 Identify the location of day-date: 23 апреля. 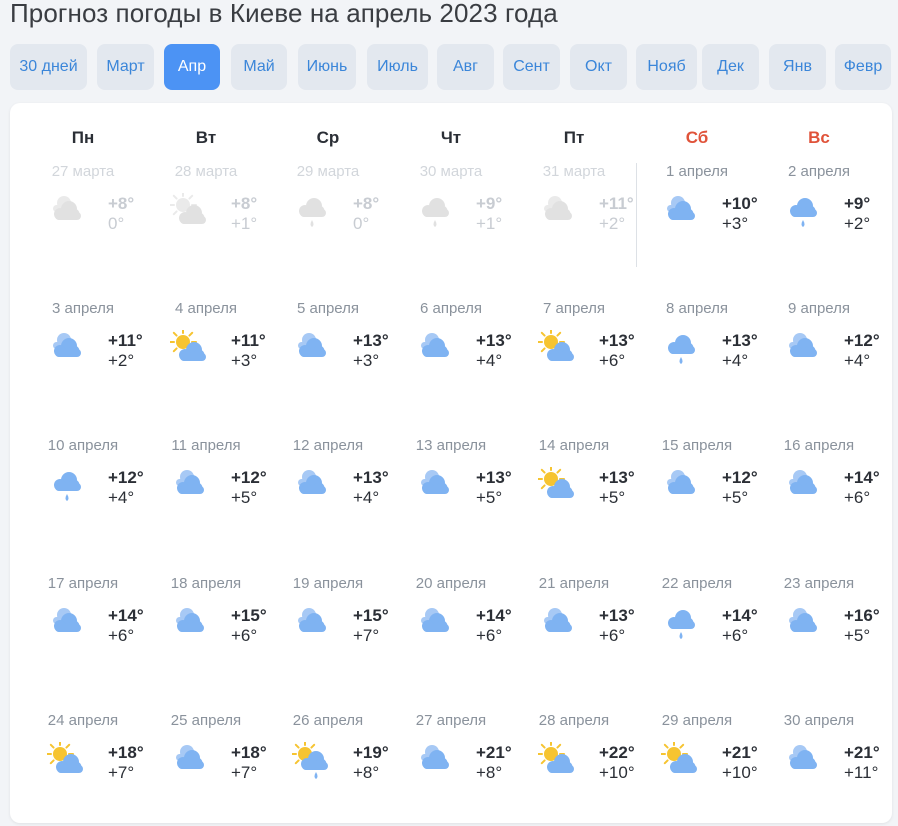
(819, 583).